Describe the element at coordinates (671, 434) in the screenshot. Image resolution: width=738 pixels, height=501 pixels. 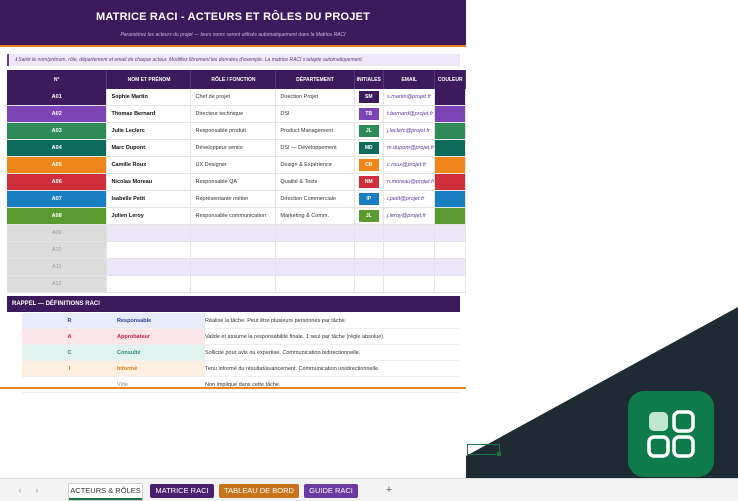
I see `grid-apps-icon` at that location.